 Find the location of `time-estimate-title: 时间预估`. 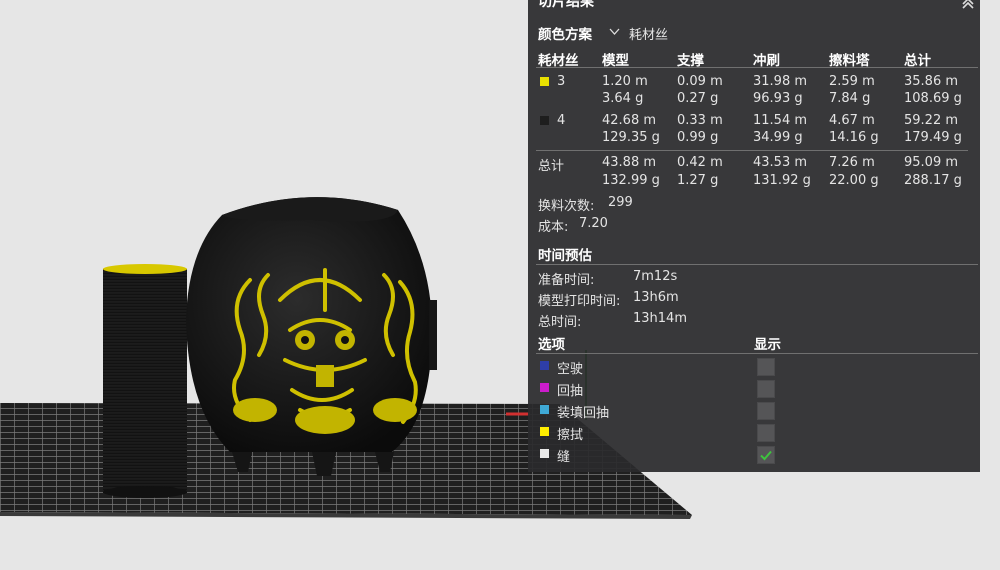

time-estimate-title: 时间预估 is located at coordinates (565, 256).